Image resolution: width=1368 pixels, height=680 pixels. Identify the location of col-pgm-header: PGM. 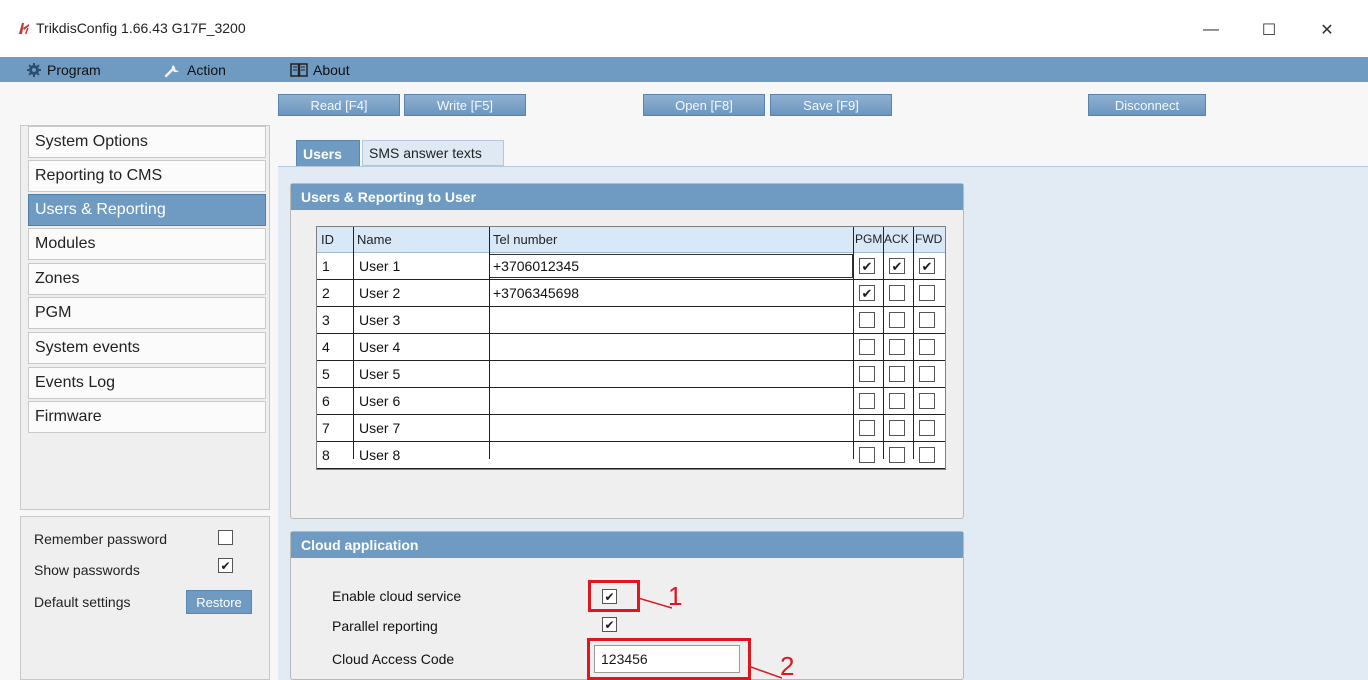
(869, 239).